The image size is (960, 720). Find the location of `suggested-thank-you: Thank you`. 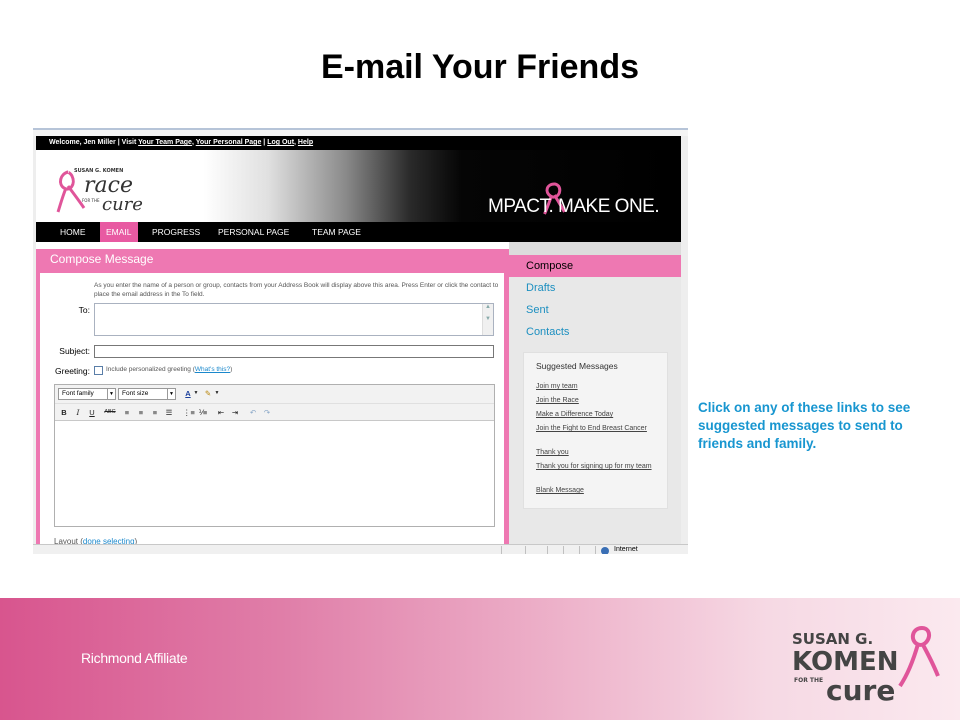

suggested-thank-you: Thank you is located at coordinates (598, 452).